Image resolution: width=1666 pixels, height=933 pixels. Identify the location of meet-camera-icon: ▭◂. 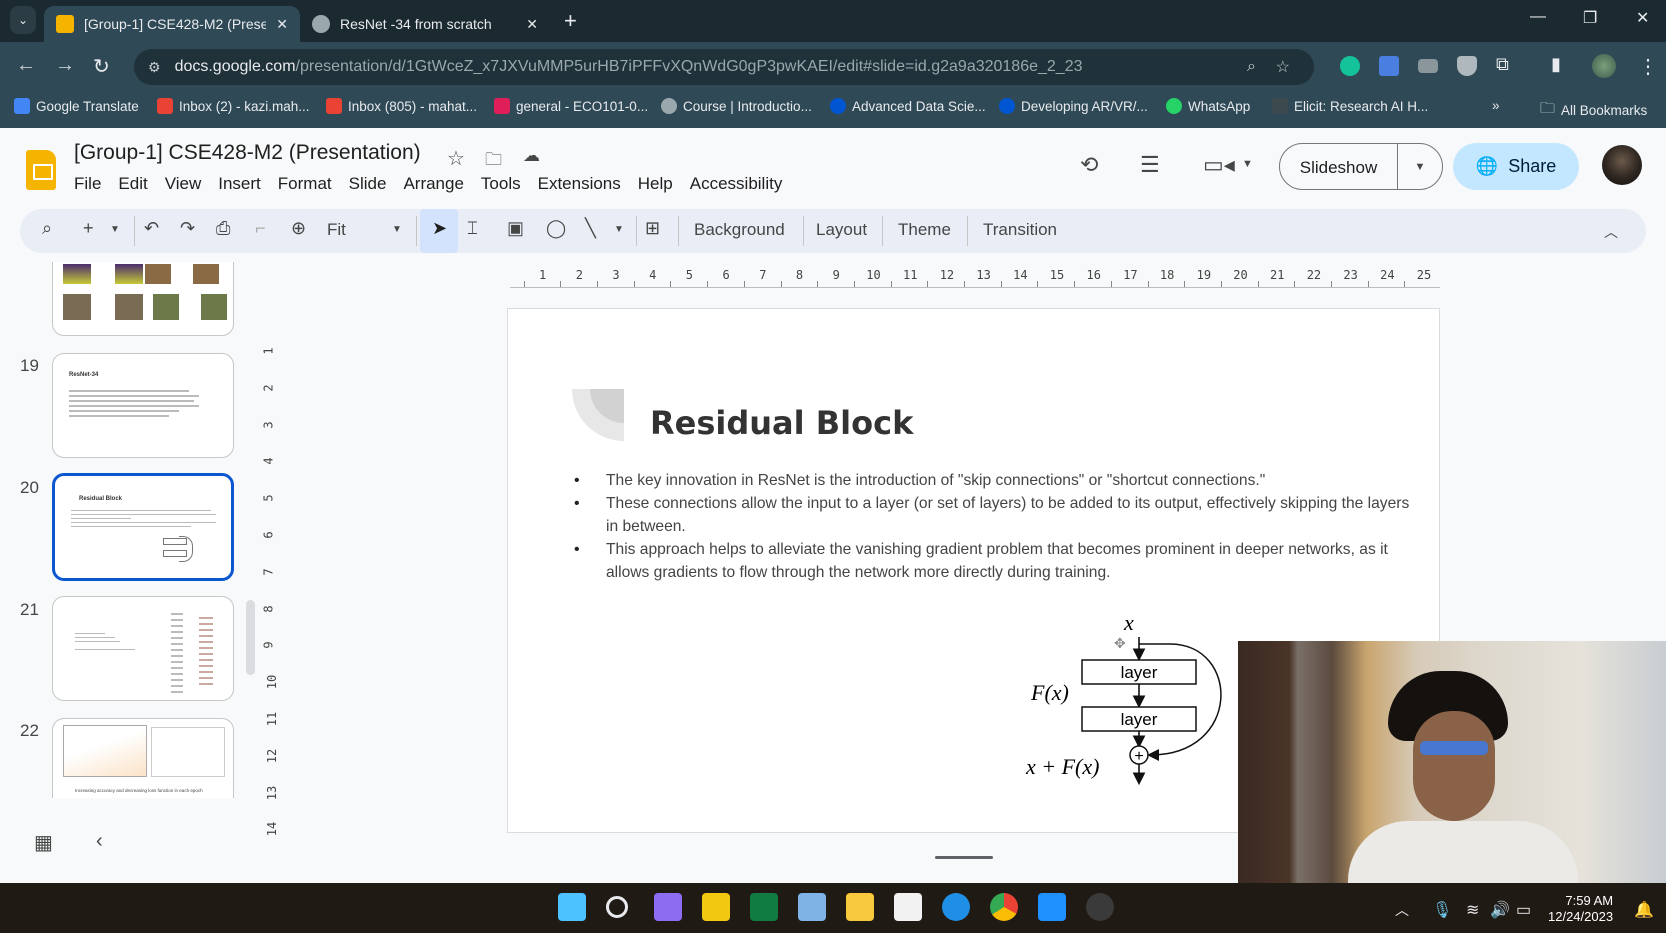
(1219, 165).